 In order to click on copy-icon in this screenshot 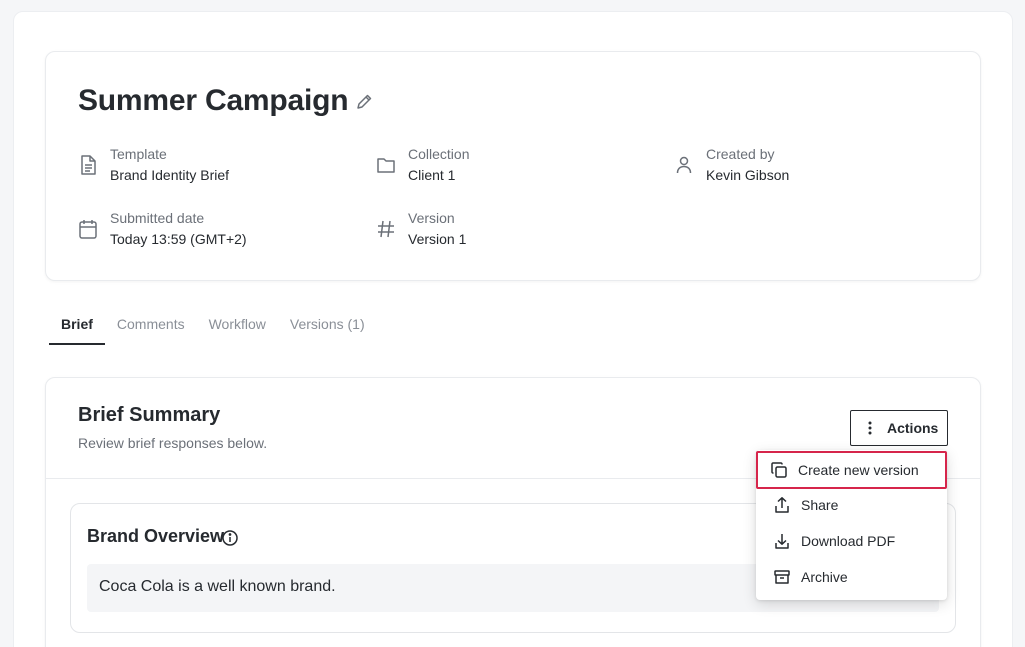, I will do `click(779, 470)`.